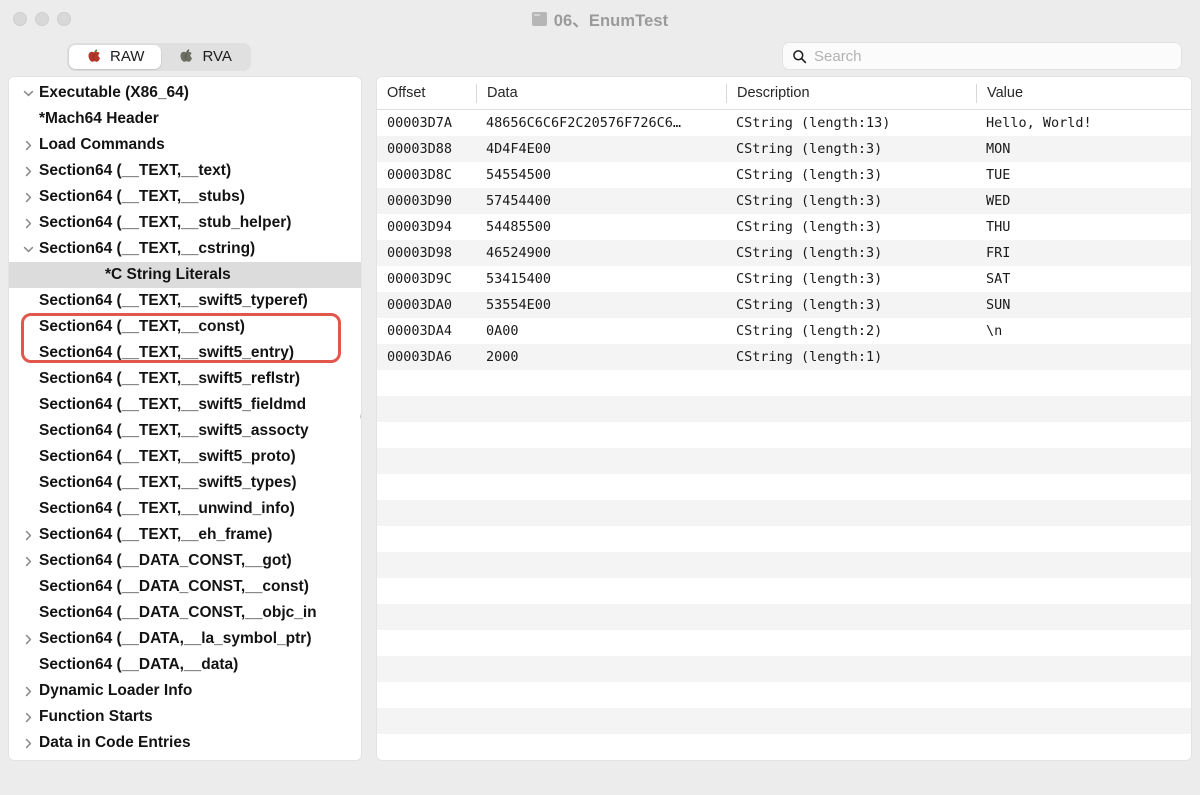 The image size is (1200, 795). I want to click on table-row: 00003DA0 53554E00 CString (length:3) SUN, so click(784, 305).